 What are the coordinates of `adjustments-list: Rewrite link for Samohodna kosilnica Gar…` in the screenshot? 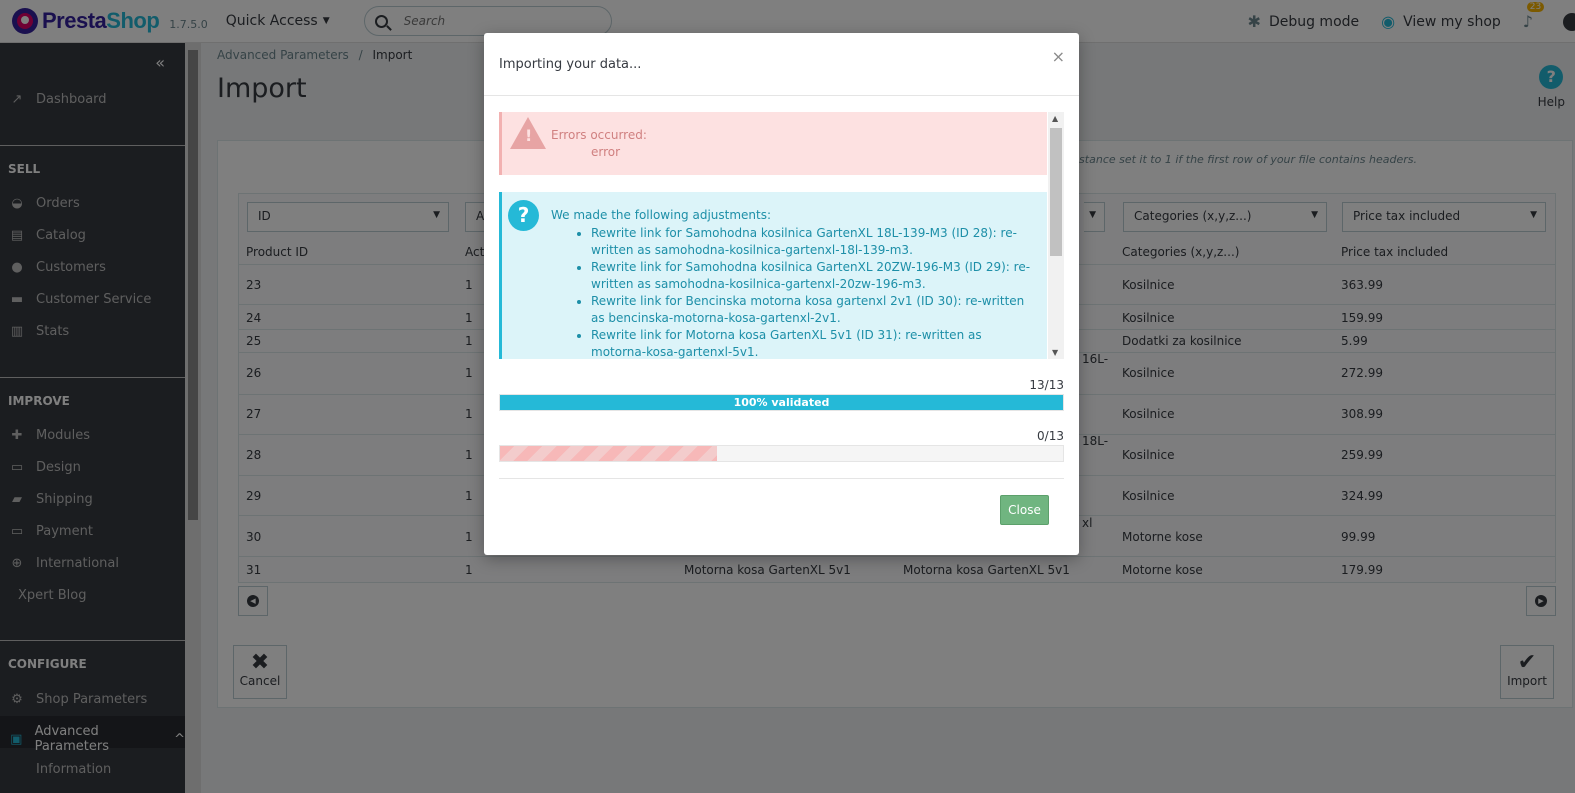 It's located at (811, 292).